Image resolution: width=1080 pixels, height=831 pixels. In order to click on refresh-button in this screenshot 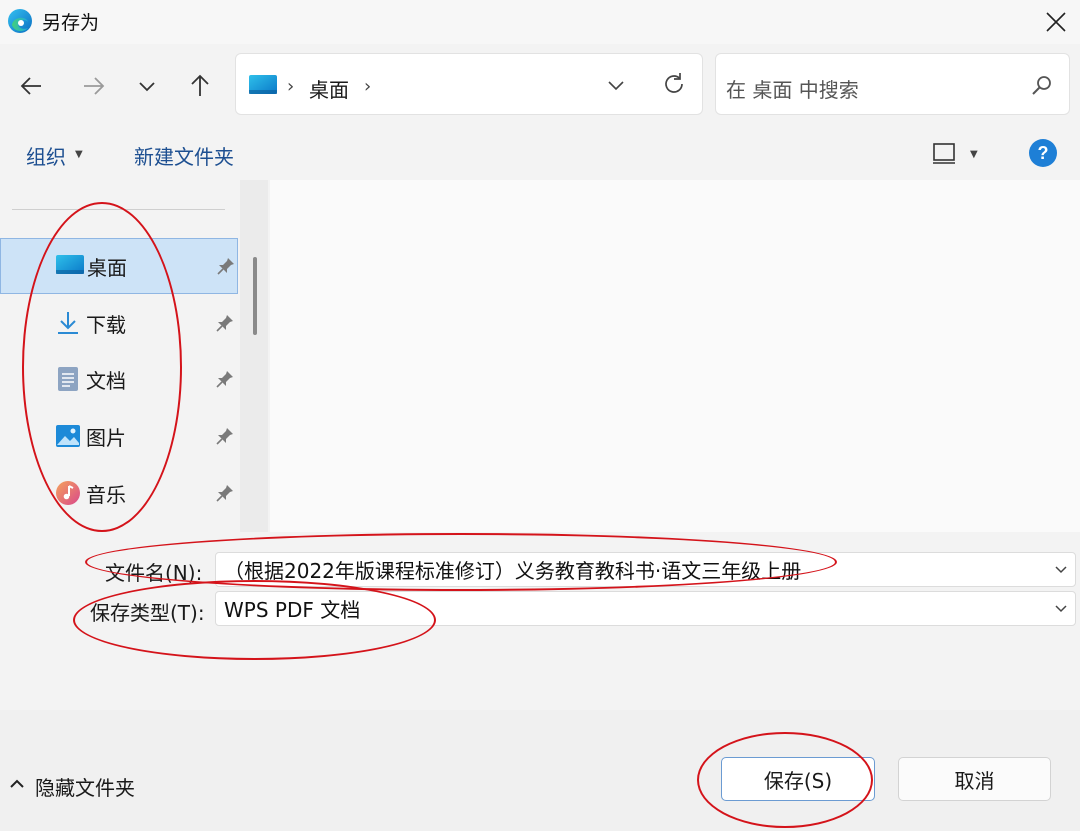, I will do `click(674, 84)`.